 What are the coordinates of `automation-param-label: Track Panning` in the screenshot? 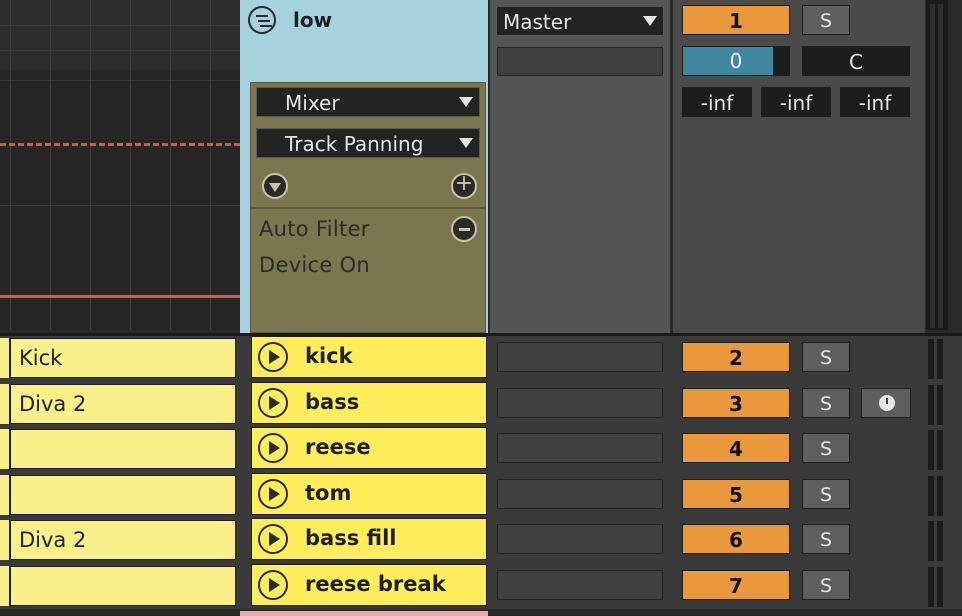 It's located at (354, 144).